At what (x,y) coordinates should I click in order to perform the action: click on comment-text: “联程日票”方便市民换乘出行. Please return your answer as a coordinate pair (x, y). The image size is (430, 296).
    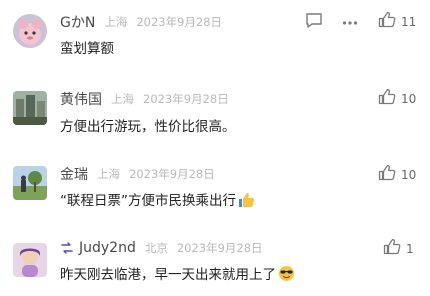
    Looking at the image, I should click on (148, 201).